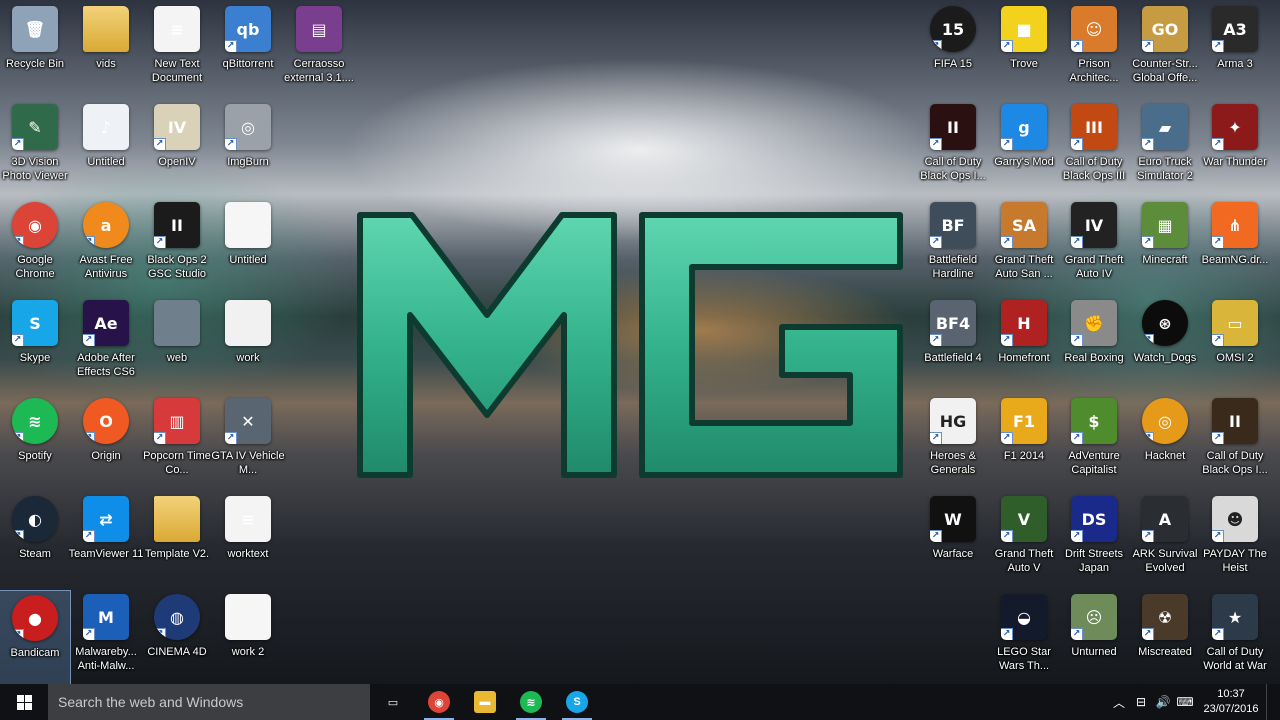 This screenshot has width=1280, height=720. I want to click on chevron-up-icon: ︿, so click(1119, 702).